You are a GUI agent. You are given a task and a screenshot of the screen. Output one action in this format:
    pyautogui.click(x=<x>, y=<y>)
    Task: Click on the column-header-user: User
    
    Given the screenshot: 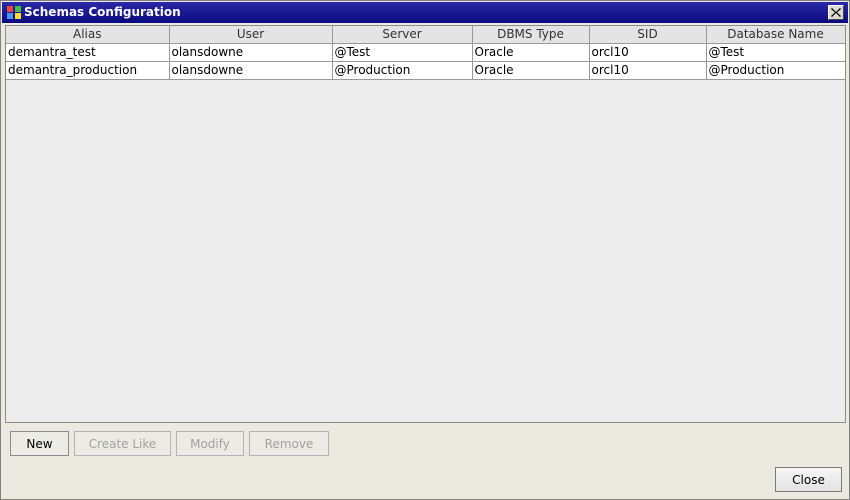 What is the action you would take?
    pyautogui.click(x=251, y=35)
    